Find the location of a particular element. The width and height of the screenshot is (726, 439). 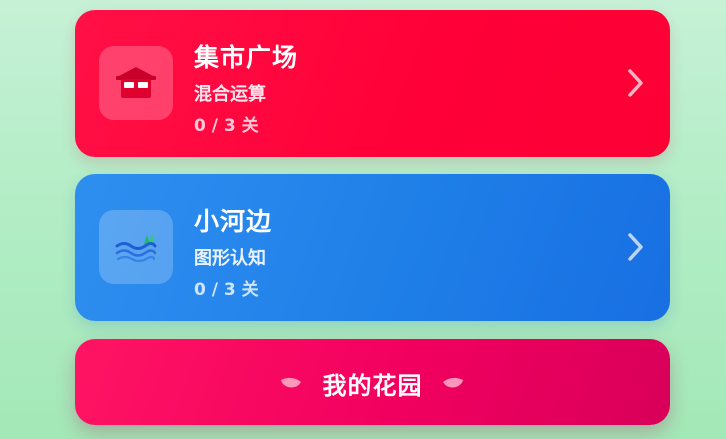

river-waves-icon is located at coordinates (136, 247).